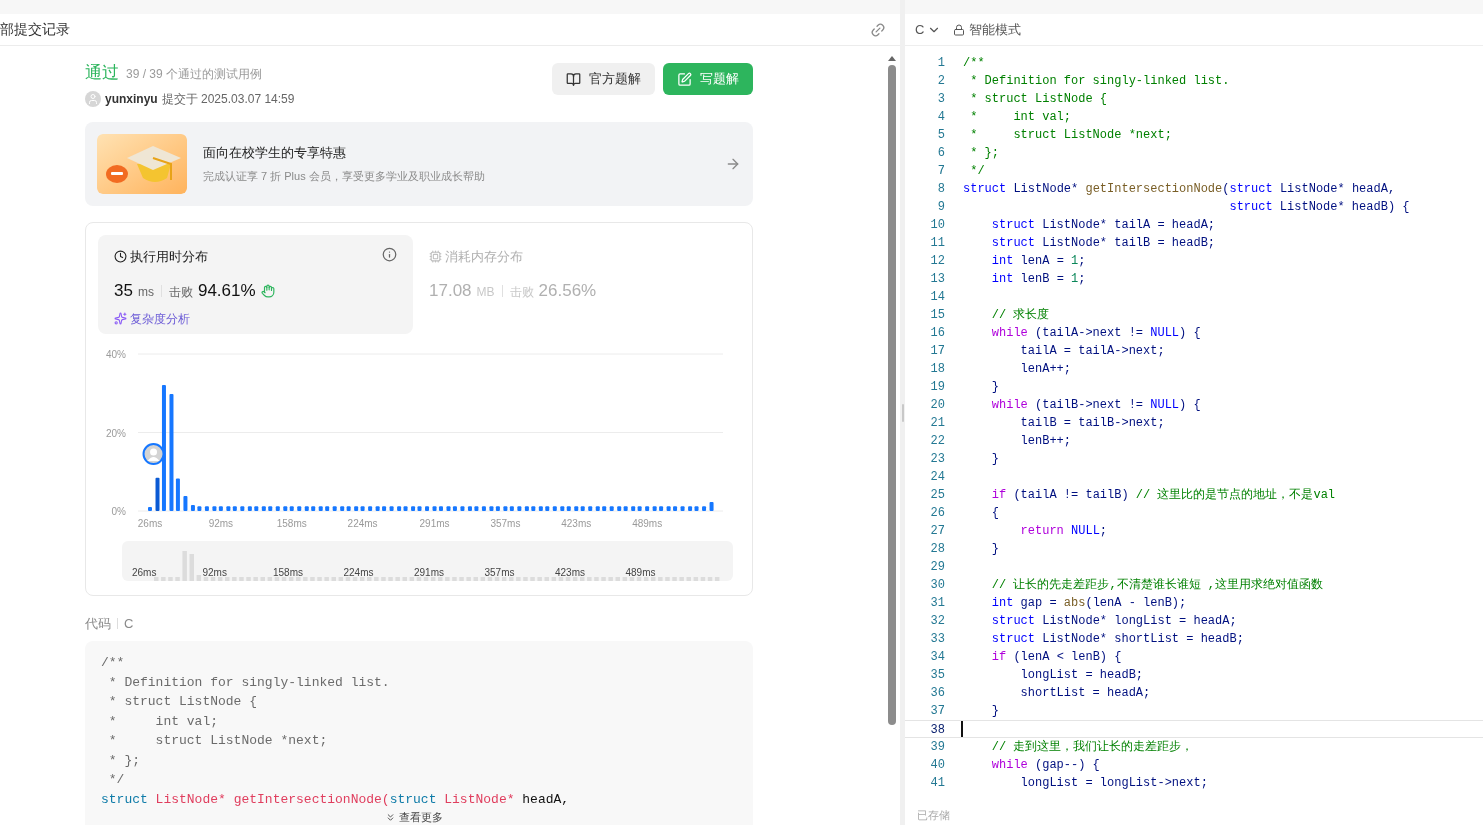 This screenshot has height=825, width=1483. I want to click on promo-banner: 面向在校学生的专享特惠 完成认证享 7 折 Plus 会员，享受更多学业及职业成长帮助, so click(419, 163).